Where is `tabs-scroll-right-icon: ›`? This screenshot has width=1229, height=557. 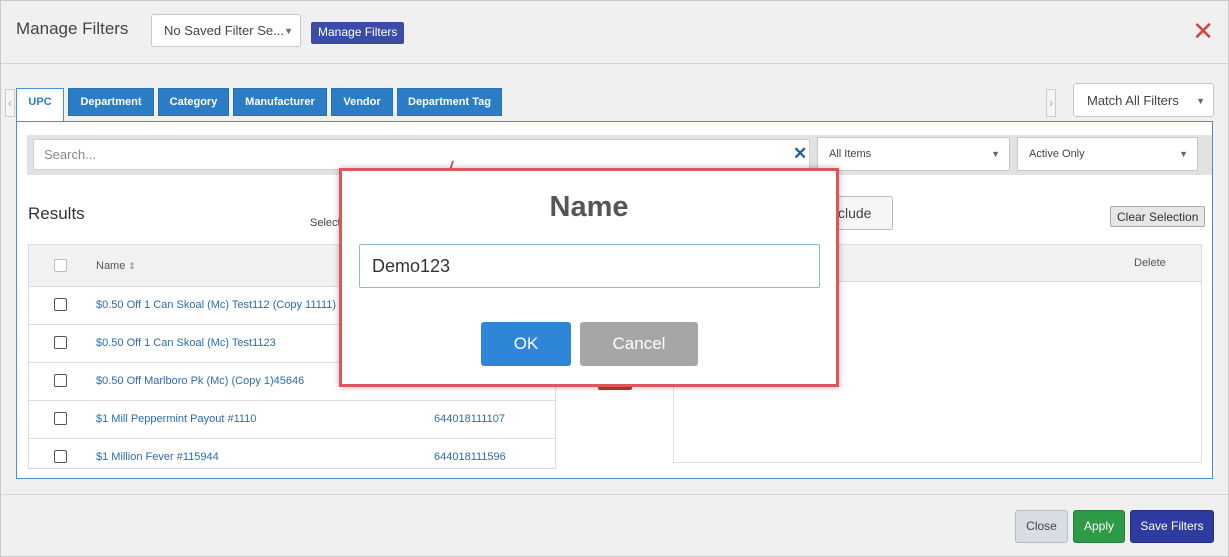
tabs-scroll-right-icon: › is located at coordinates (1051, 103).